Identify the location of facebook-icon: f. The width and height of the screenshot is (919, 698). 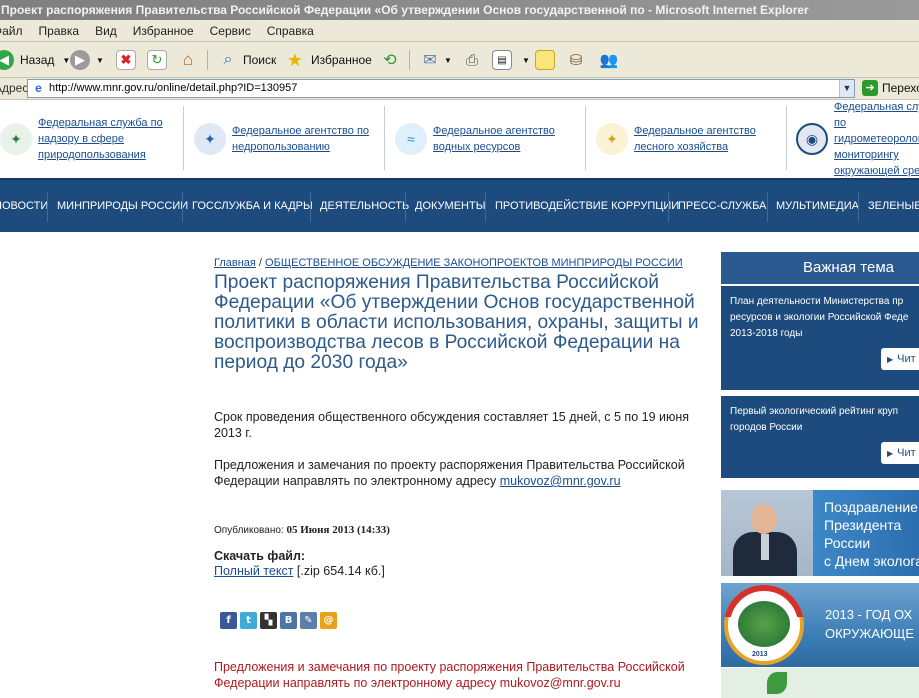
(228, 620).